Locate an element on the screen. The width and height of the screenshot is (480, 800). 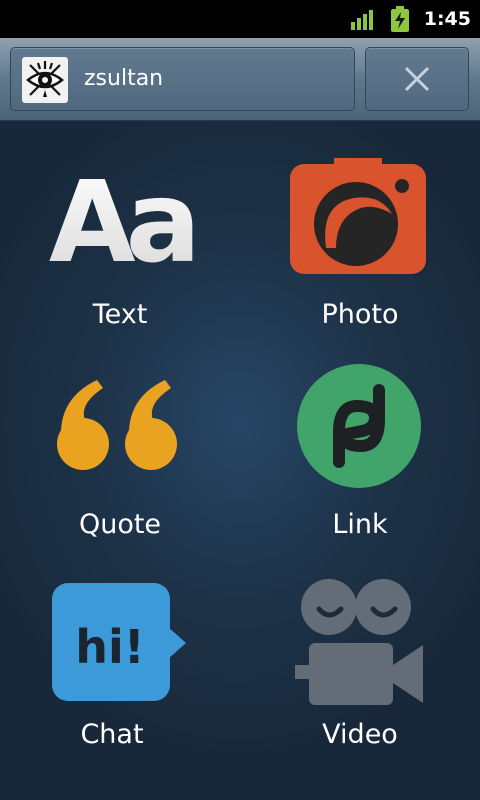
close-button is located at coordinates (417, 79).